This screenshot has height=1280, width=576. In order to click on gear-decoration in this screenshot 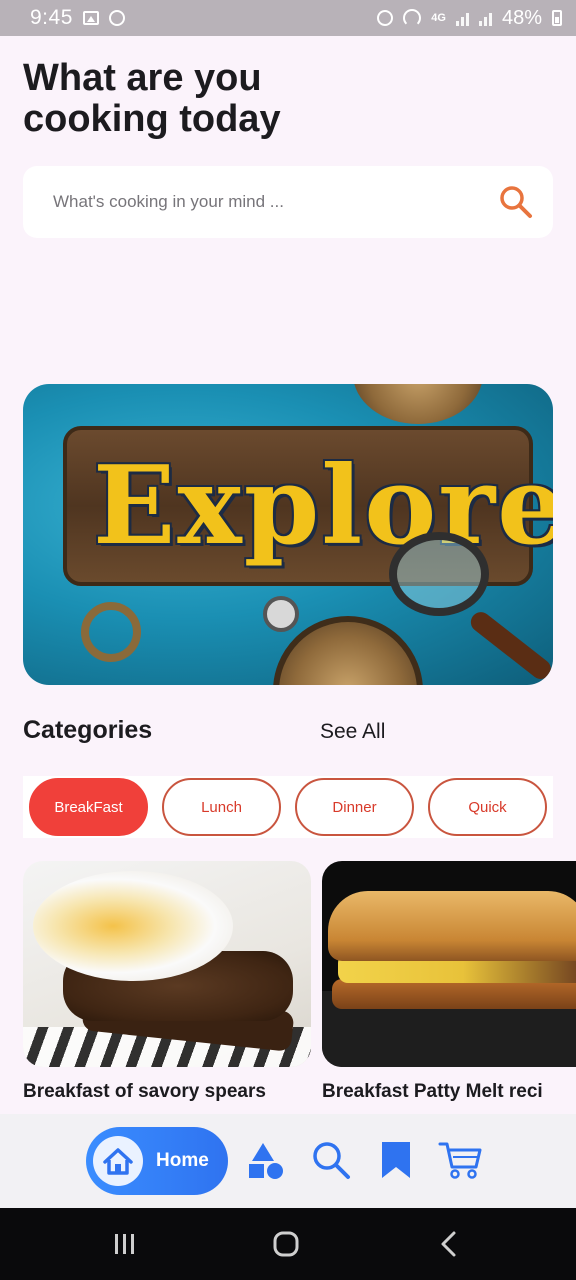, I will do `click(111, 632)`.